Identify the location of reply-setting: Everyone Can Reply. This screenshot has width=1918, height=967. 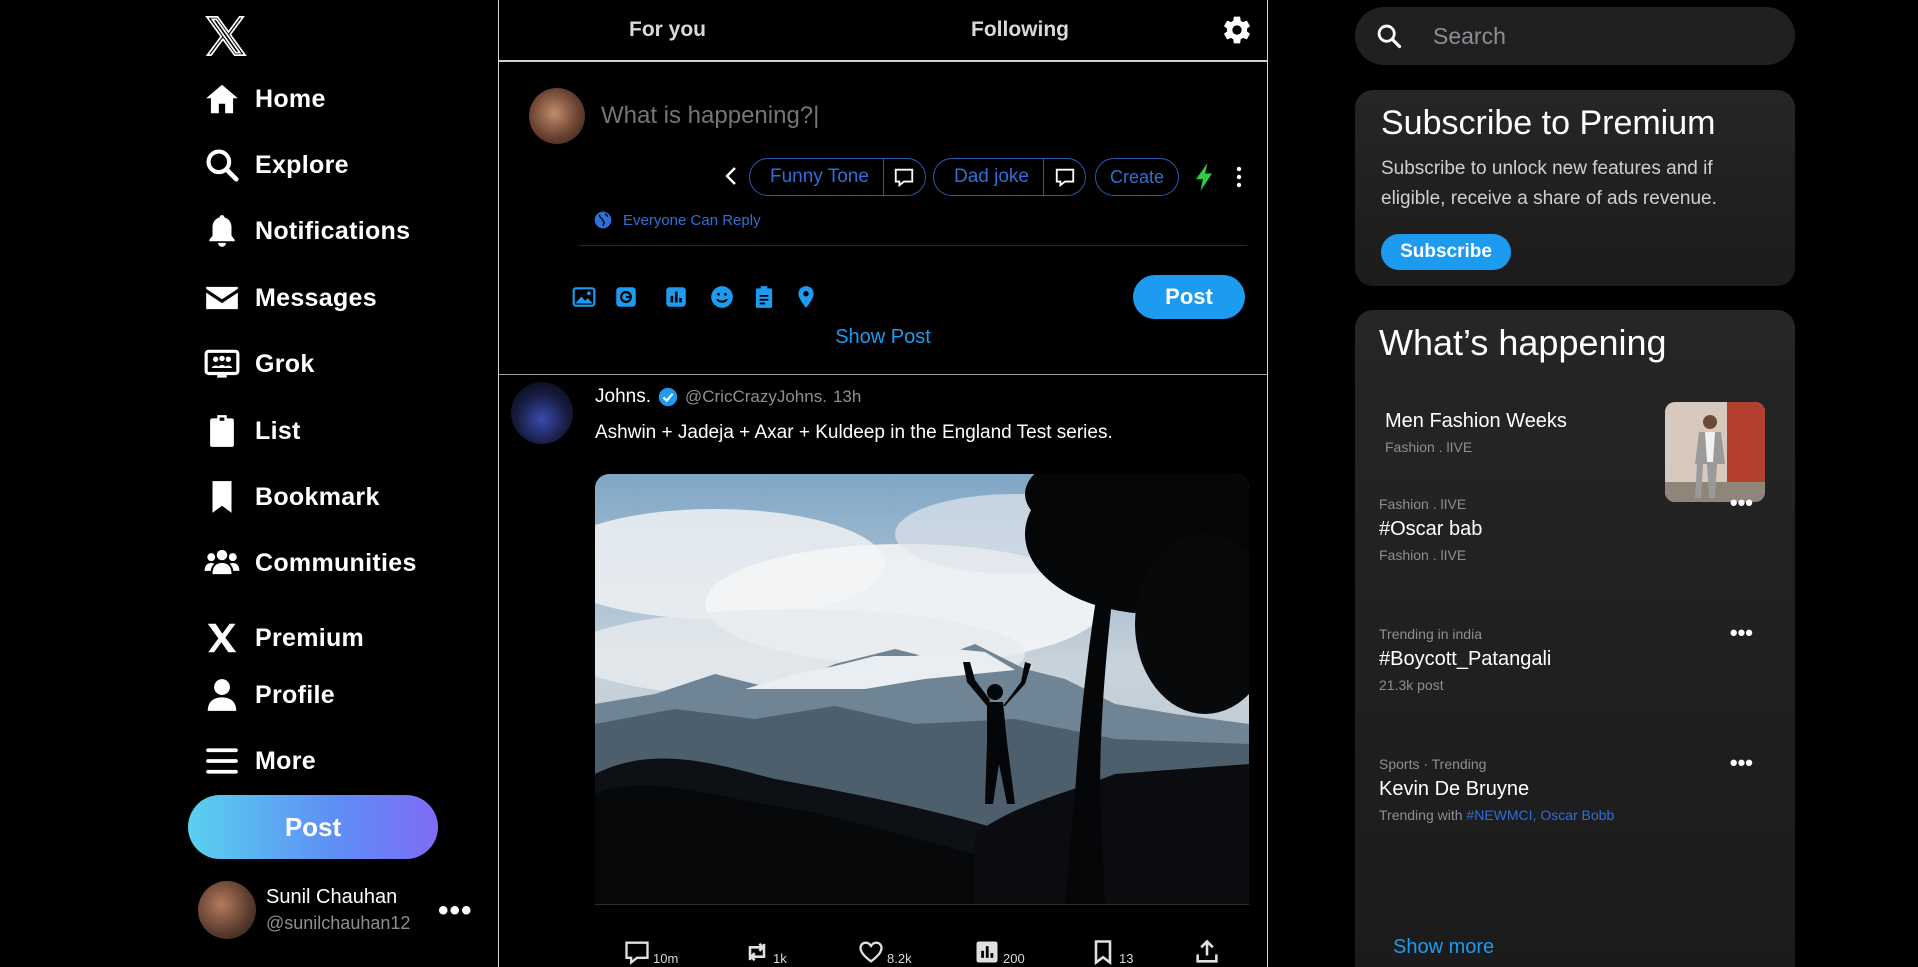
(677, 220).